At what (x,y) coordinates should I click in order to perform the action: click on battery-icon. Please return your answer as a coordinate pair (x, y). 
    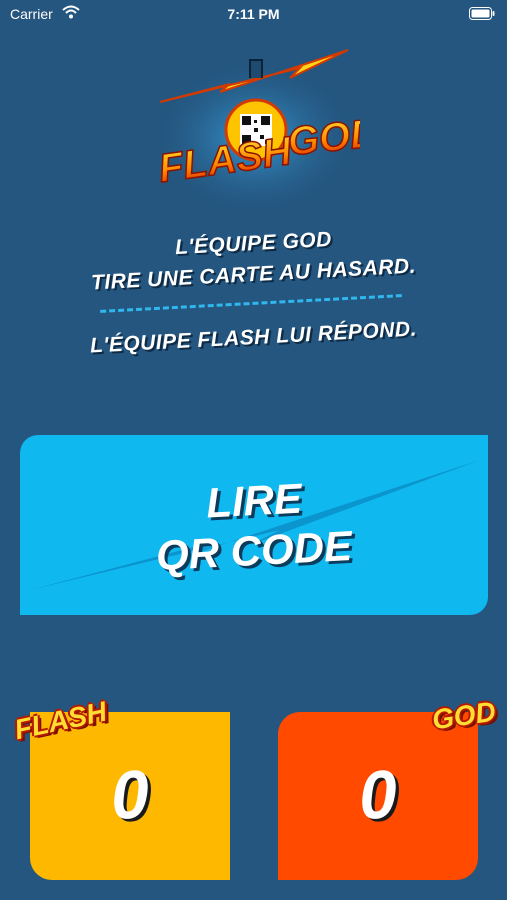
    Looking at the image, I should click on (482, 15).